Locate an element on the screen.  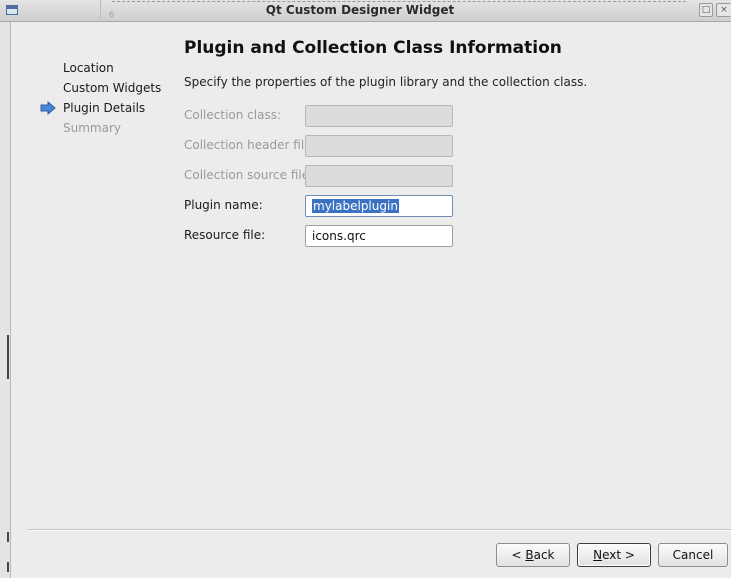
wizard-step-location: Location is located at coordinates (107, 68).